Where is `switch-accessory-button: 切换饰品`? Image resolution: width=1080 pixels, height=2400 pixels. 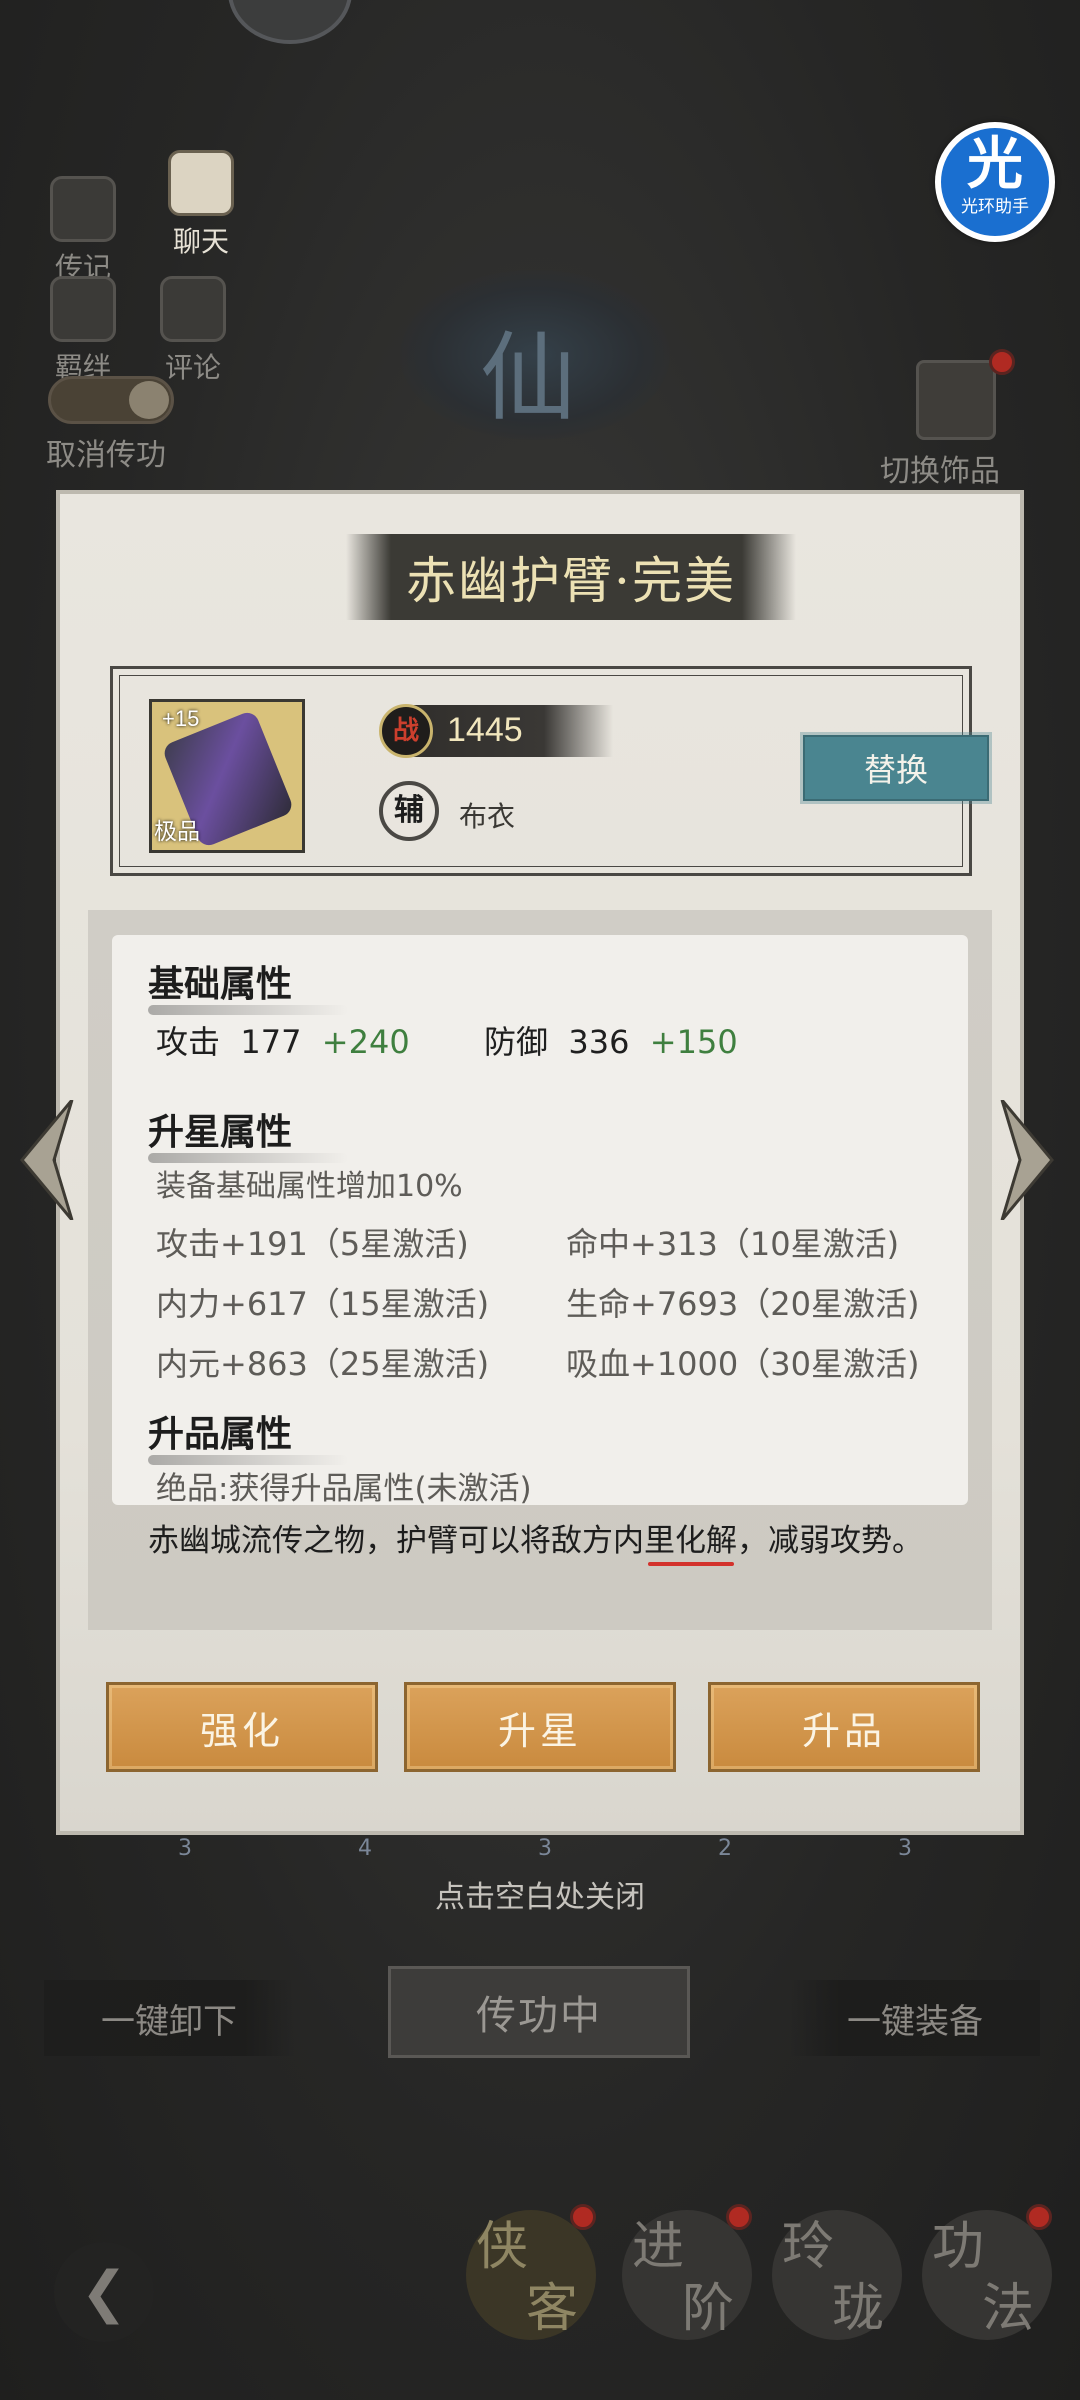
switch-accessory-button: 切换饰品 is located at coordinates (947, 419).